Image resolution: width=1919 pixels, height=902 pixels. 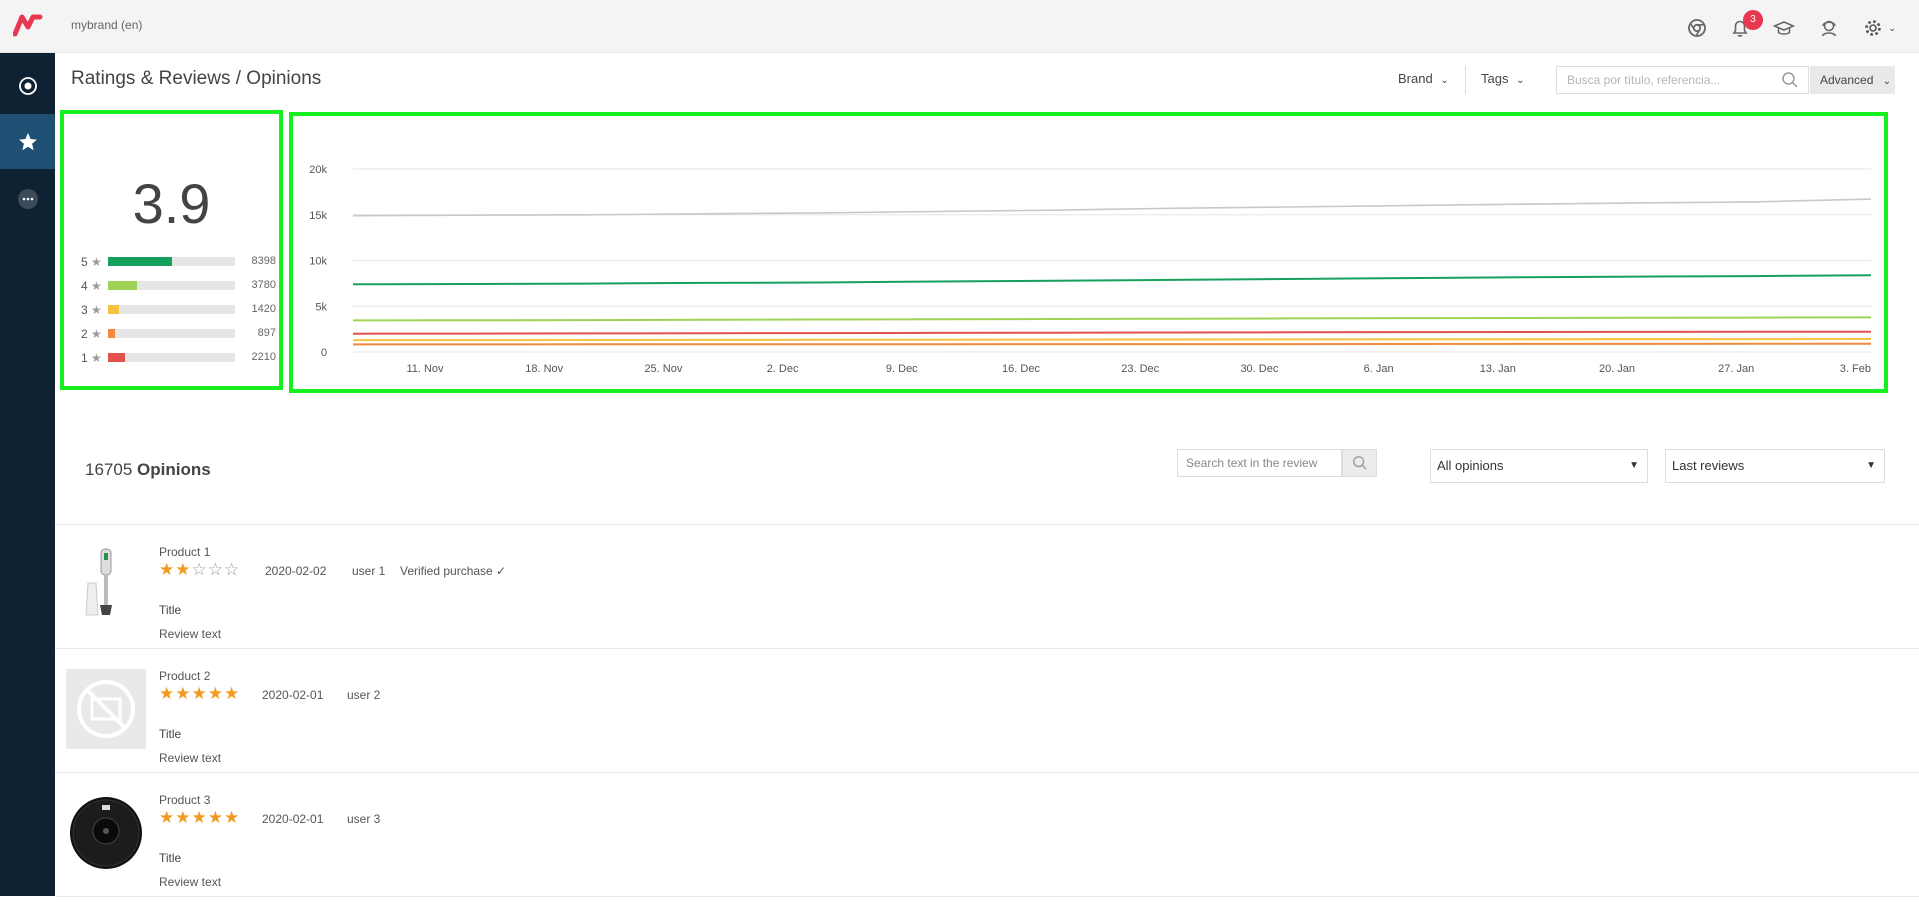 What do you see at coordinates (1682, 80) in the screenshot?
I see `search-input` at bounding box center [1682, 80].